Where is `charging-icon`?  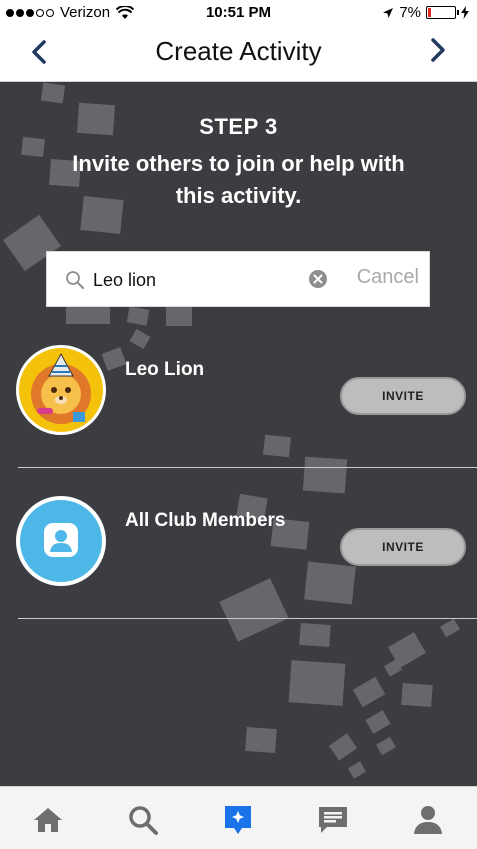
charging-icon is located at coordinates (465, 12).